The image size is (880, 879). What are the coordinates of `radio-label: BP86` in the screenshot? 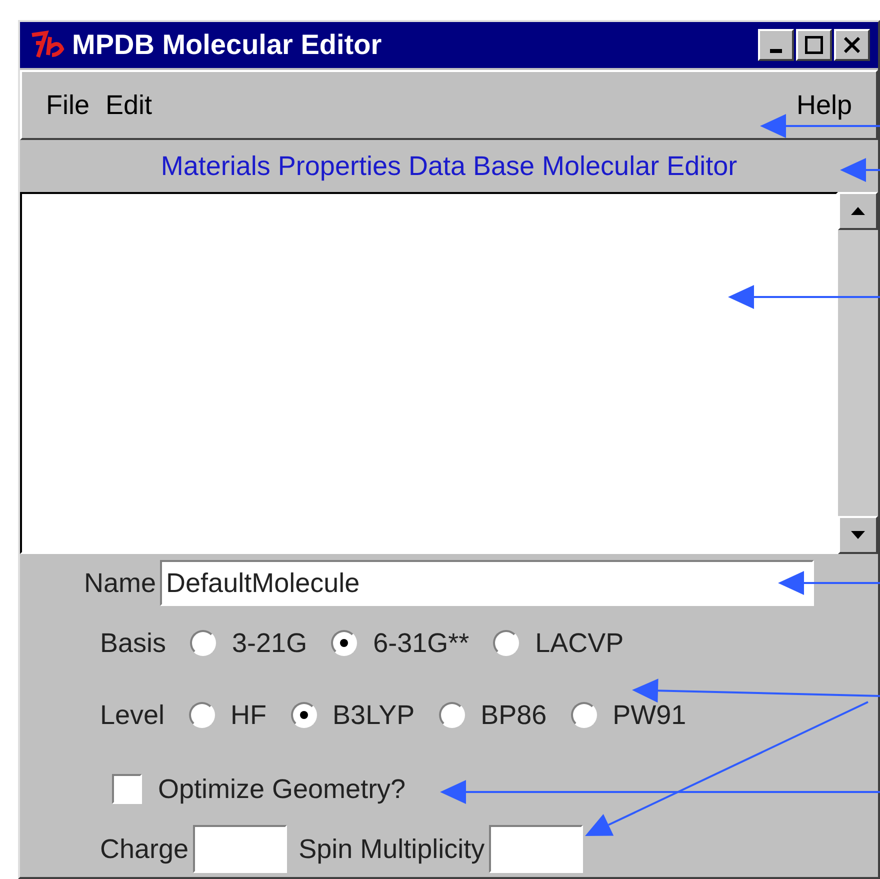 It's located at (513, 715).